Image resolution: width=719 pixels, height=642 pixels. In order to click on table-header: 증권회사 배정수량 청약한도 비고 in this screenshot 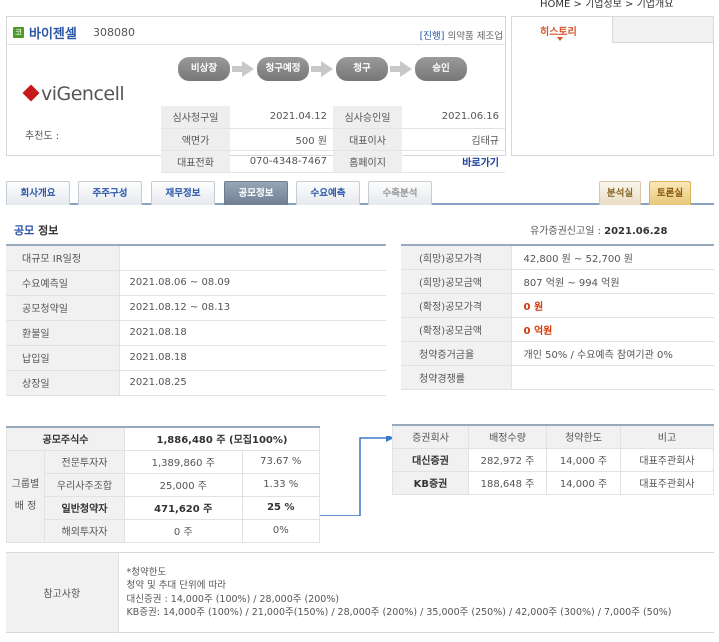, I will do `click(553, 436)`.